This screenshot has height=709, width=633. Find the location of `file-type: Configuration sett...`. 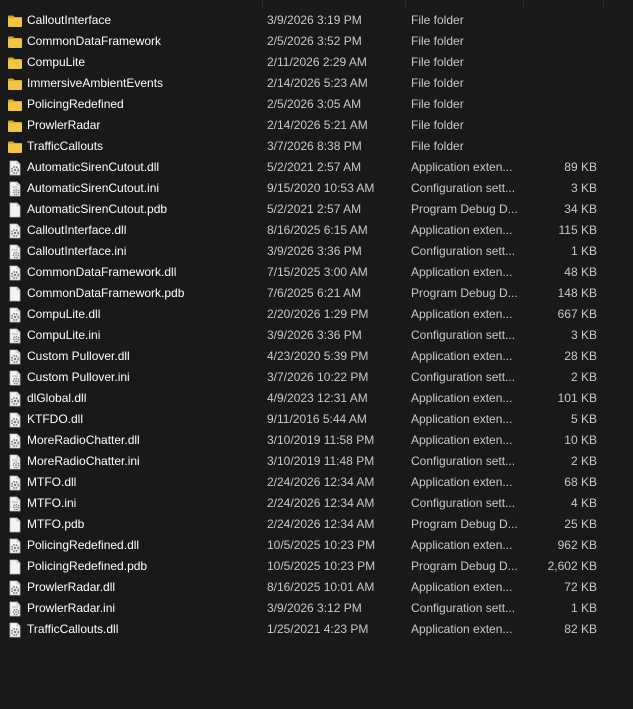

file-type: Configuration sett... is located at coordinates (463, 377).